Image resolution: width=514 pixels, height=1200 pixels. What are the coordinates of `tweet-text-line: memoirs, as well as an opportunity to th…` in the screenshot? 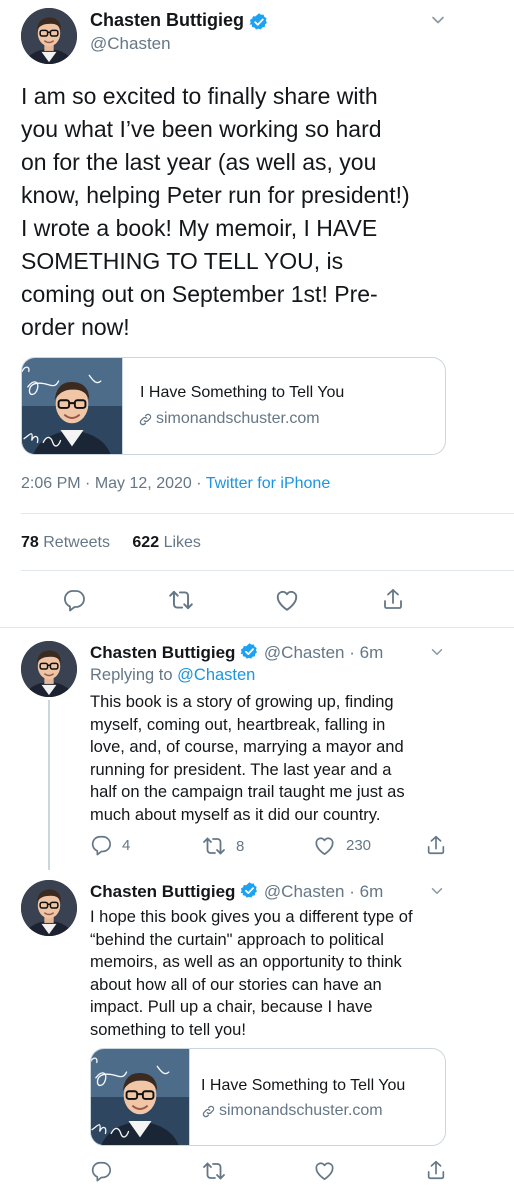 It's located at (246, 962).